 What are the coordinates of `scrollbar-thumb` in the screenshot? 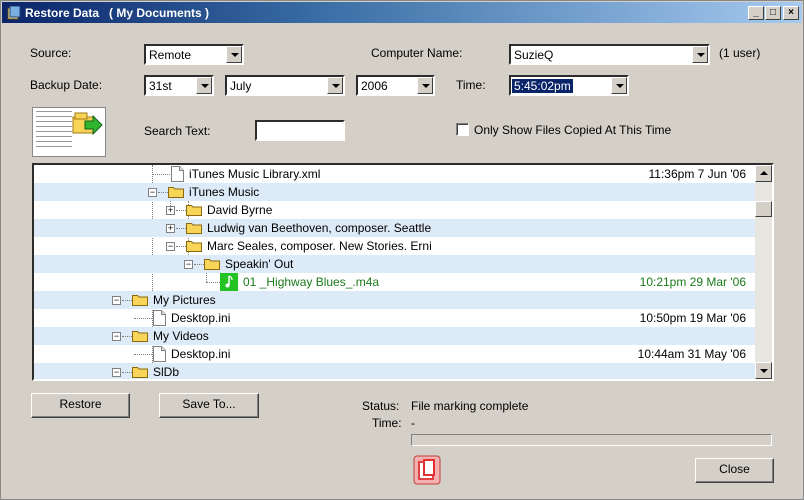 It's located at (763, 209).